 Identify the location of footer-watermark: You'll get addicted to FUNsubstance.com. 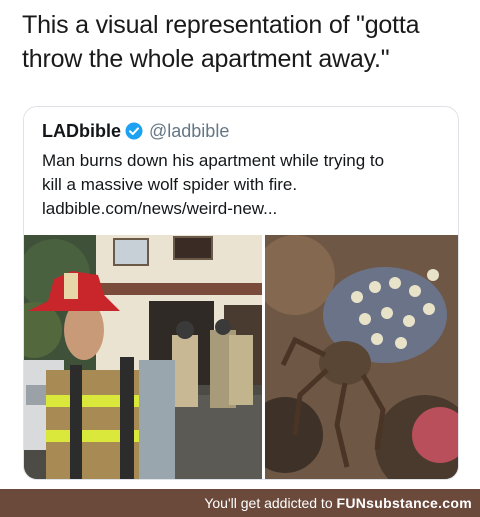
(338, 503).